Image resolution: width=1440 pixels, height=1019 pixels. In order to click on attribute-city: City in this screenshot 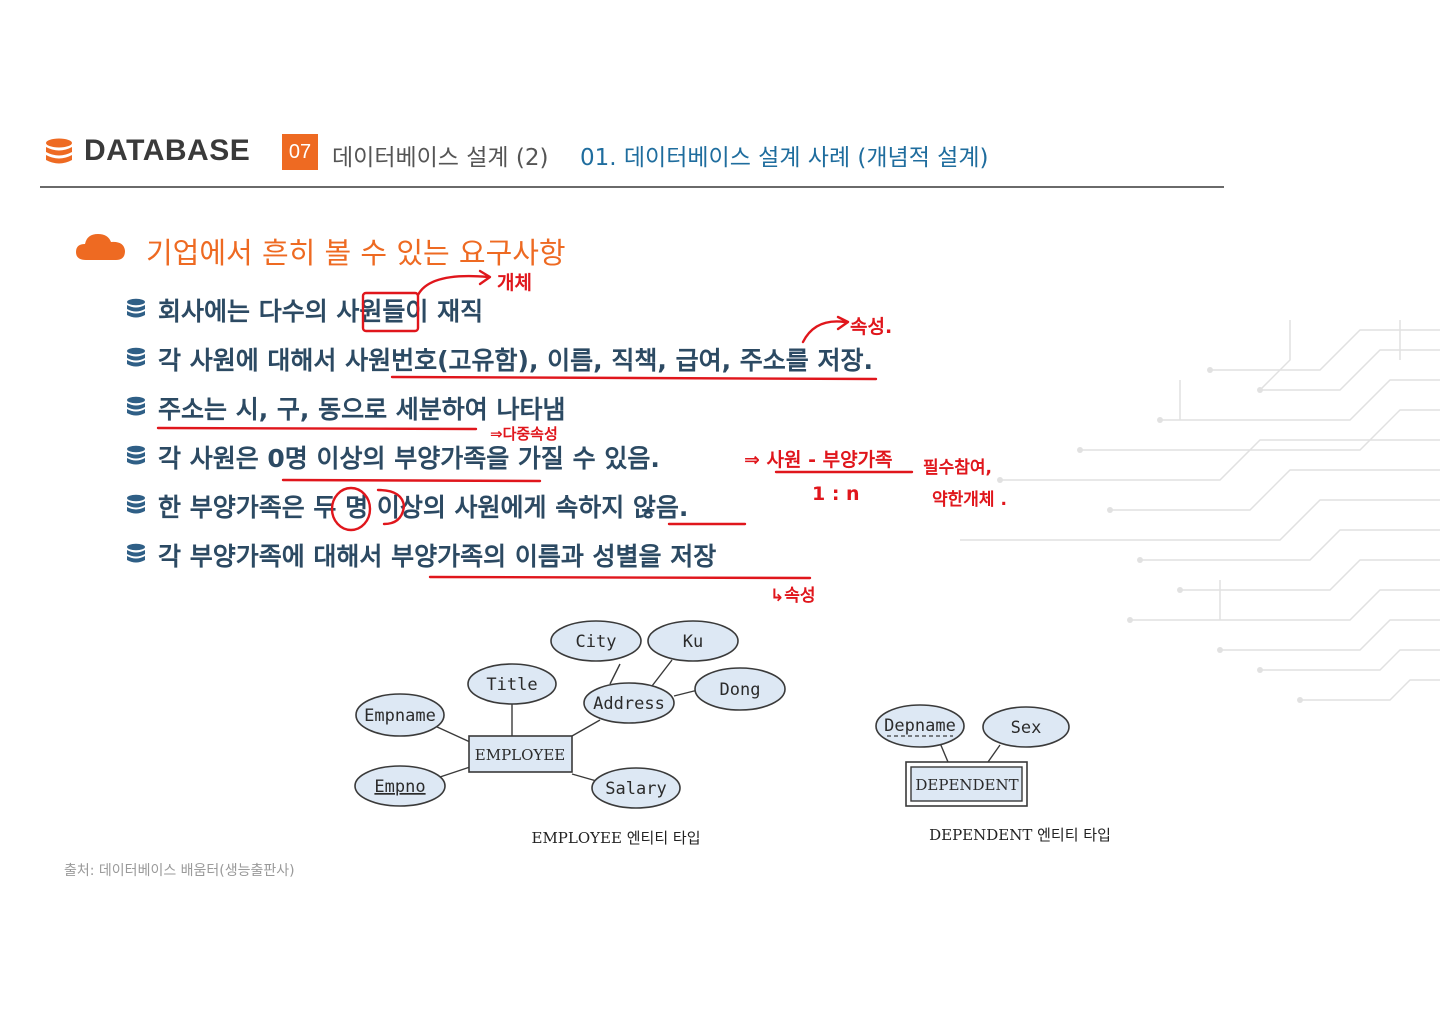, I will do `click(596, 641)`.